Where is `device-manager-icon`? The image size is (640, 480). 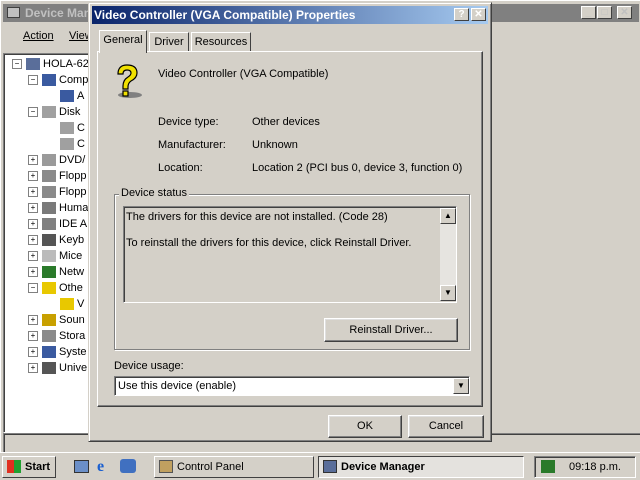
device-manager-icon is located at coordinates (330, 466).